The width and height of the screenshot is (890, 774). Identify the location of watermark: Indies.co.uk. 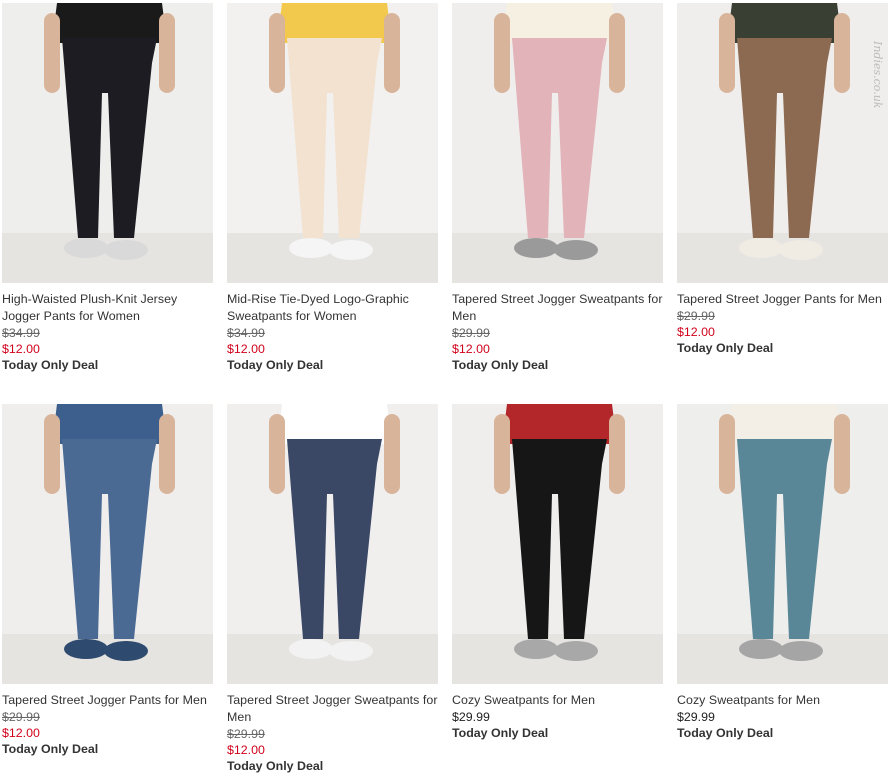
(877, 75).